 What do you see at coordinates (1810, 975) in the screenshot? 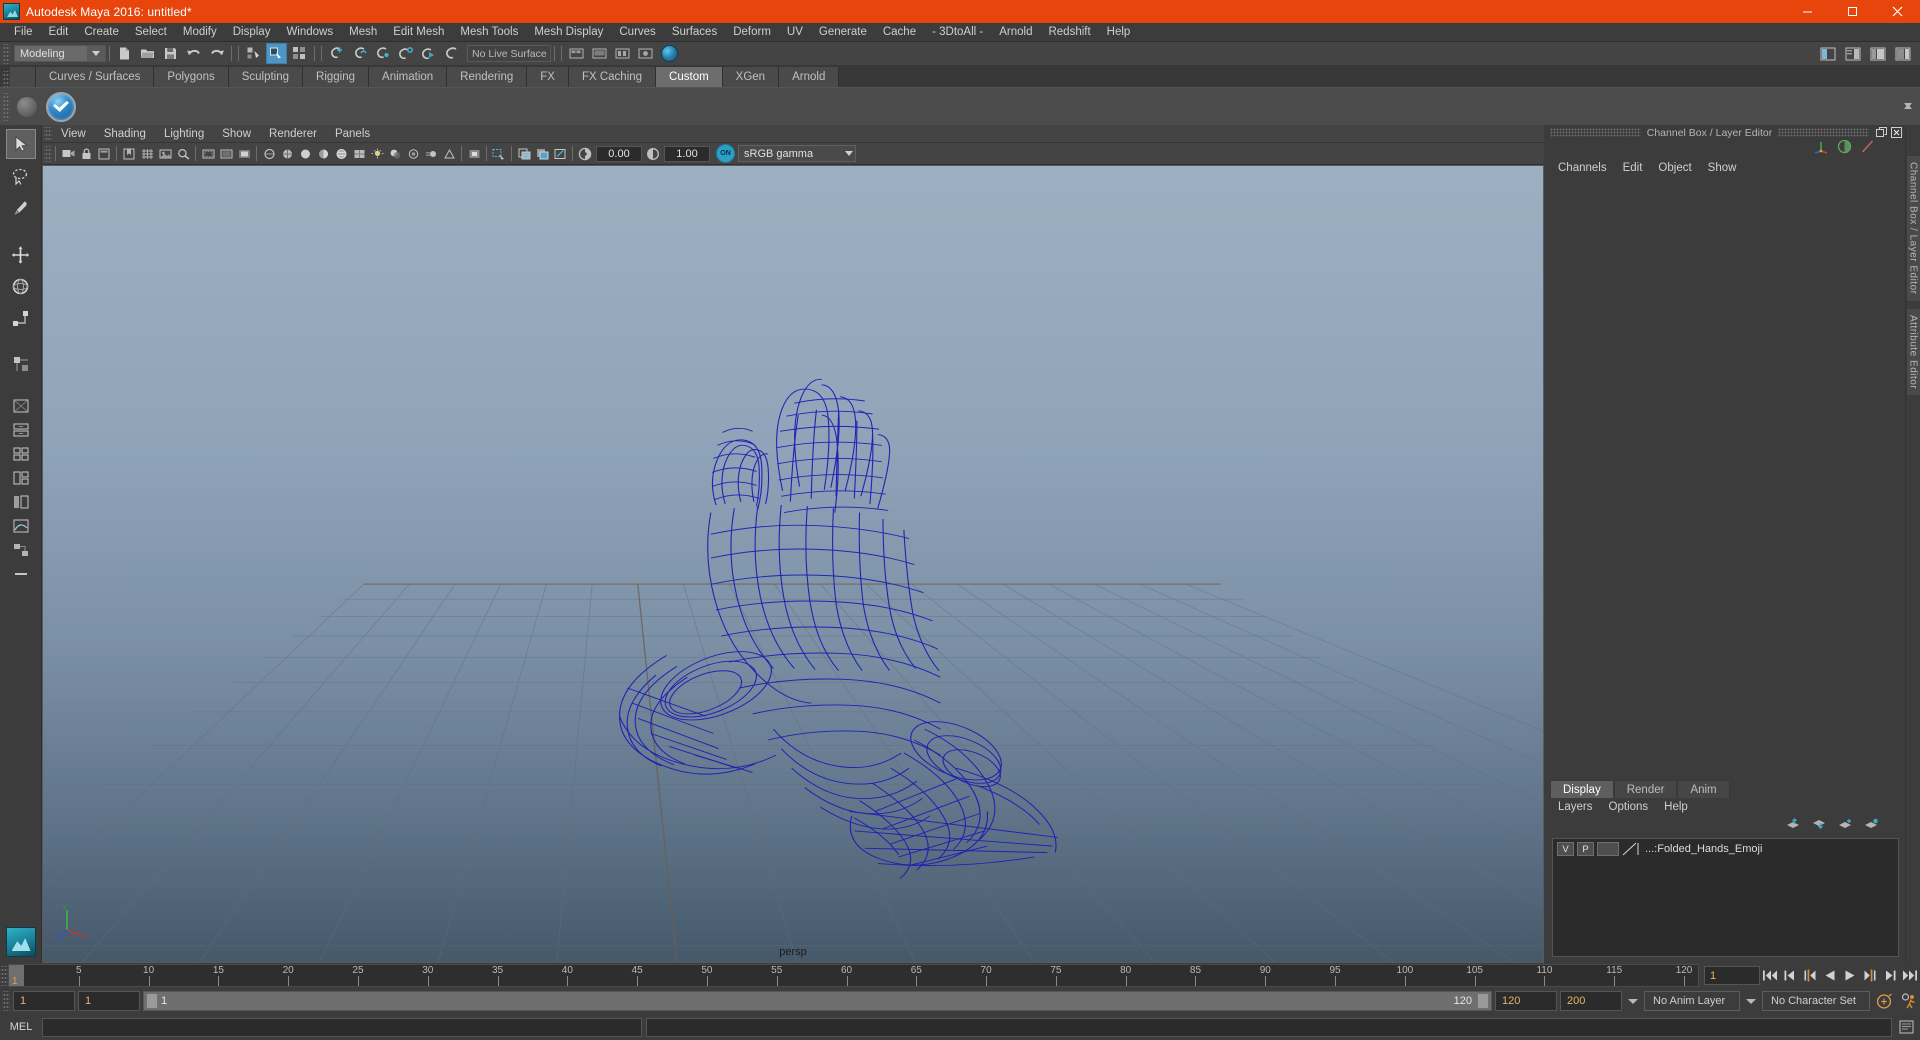
I see `step-back-key-icon` at bounding box center [1810, 975].